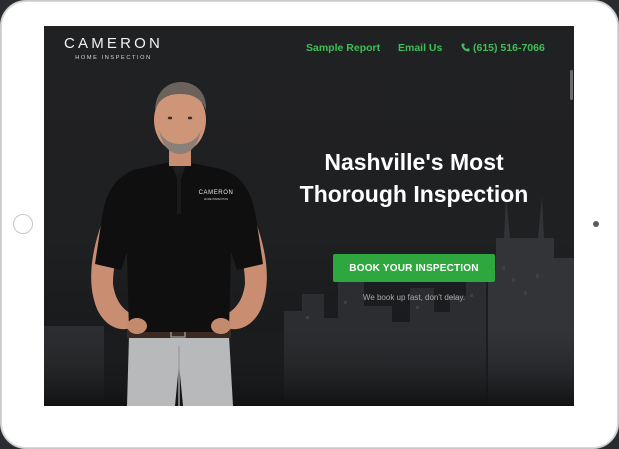 The width and height of the screenshot is (619, 449). Describe the element at coordinates (465, 47) in the screenshot. I see `phone-icon` at that location.